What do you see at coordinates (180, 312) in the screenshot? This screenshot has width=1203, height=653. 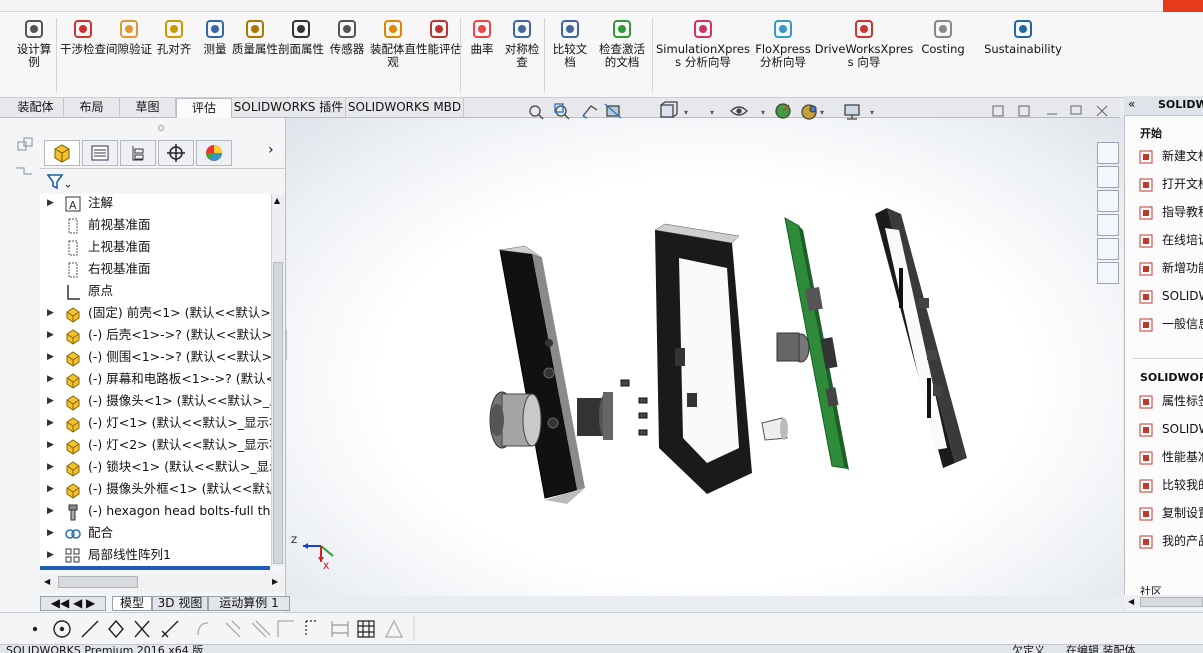 I see `tree-item-label: (固定) 前壳<1> (默认<<默认>_显` at bounding box center [180, 312].